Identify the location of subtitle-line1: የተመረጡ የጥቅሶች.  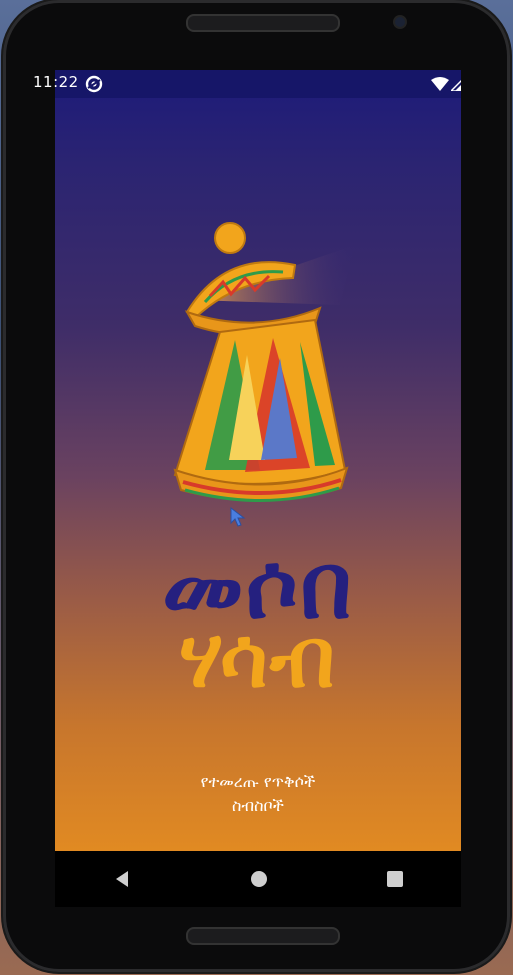
(258, 781).